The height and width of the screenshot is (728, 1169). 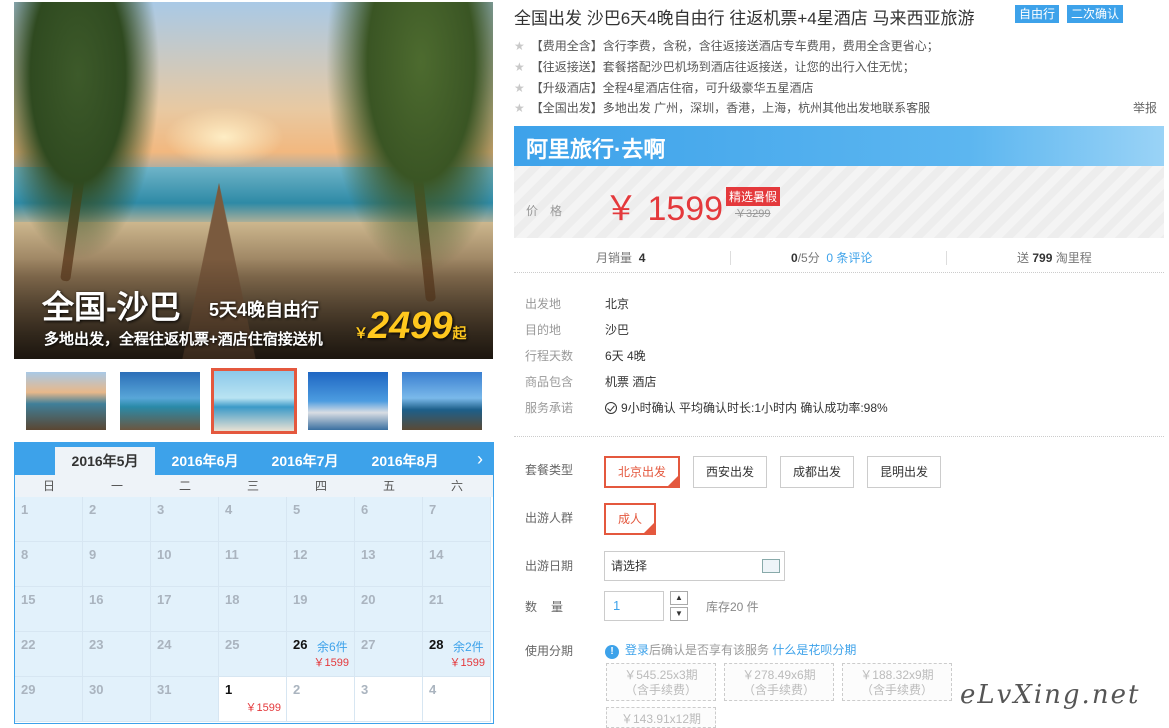 I want to click on calendar-day: 19, so click(x=321, y=609).